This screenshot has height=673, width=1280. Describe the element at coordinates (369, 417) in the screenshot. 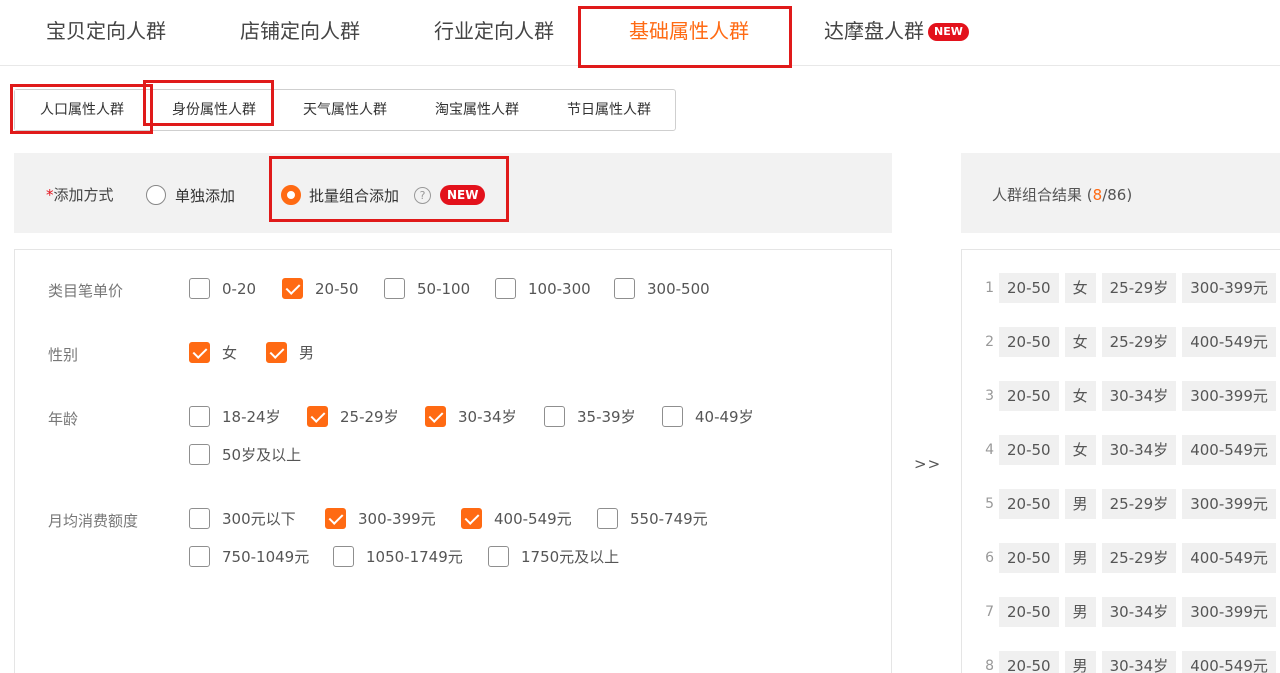

I see `option-label: 25-29岁` at that location.